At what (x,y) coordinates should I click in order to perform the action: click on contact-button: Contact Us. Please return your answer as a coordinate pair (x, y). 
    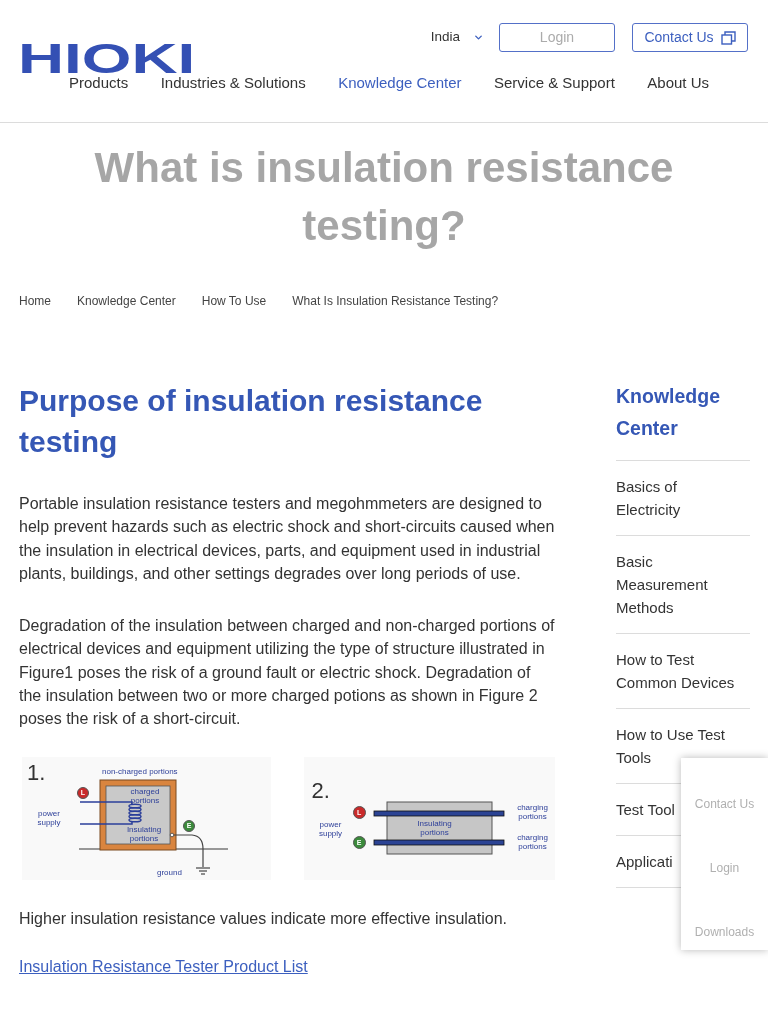
    Looking at the image, I should click on (690, 37).